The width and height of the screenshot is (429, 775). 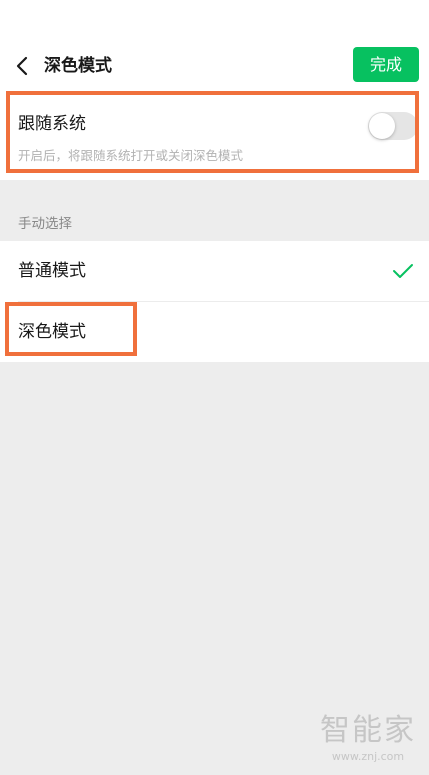 I want to click on follow-system-label: 跟随系统, so click(x=52, y=124).